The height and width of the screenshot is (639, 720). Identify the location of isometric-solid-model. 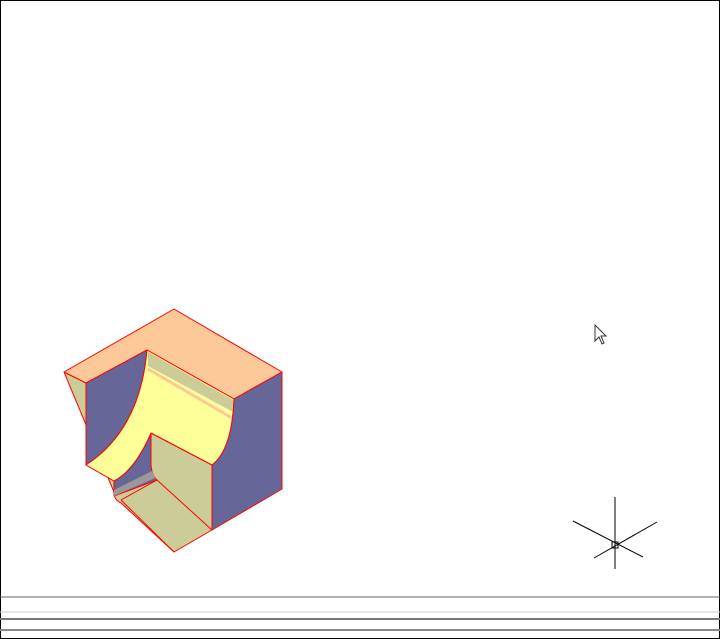
(173, 430).